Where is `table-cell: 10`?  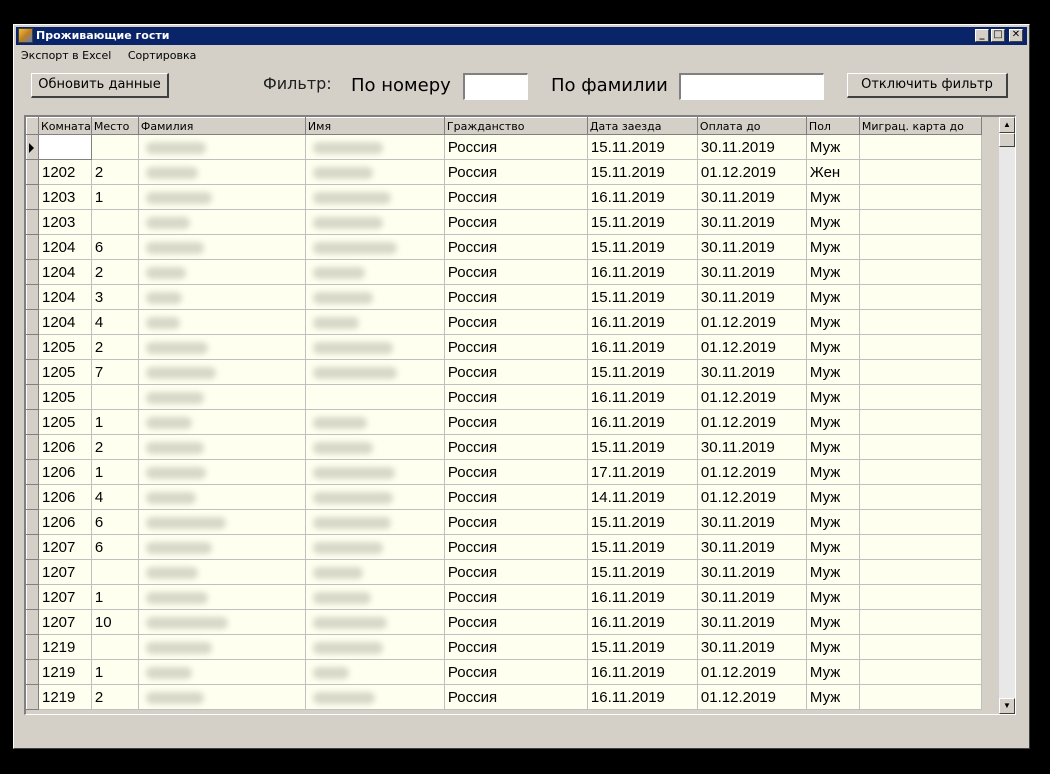
table-cell: 10 is located at coordinates (115, 622).